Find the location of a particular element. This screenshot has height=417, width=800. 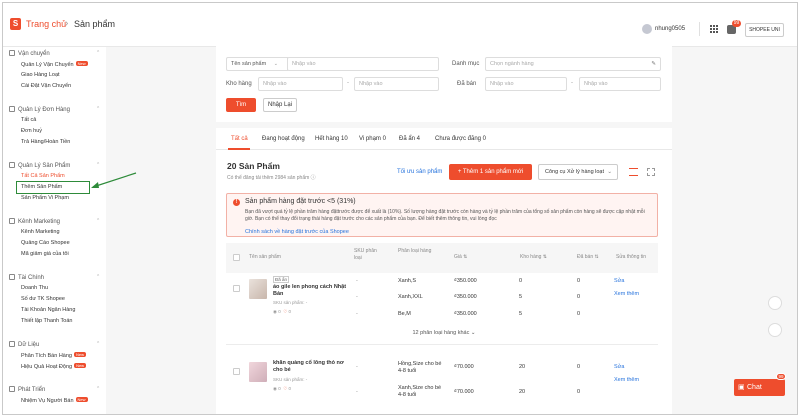

product-name: khăn quàng cổ lông thỏ nơ cho bé is located at coordinates (311, 367).